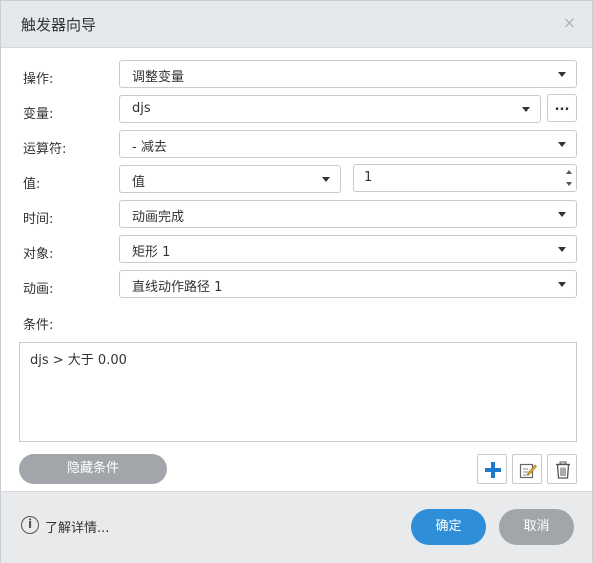 The height and width of the screenshot is (563, 593). I want to click on dialog-title: 触发器向导, so click(59, 25).